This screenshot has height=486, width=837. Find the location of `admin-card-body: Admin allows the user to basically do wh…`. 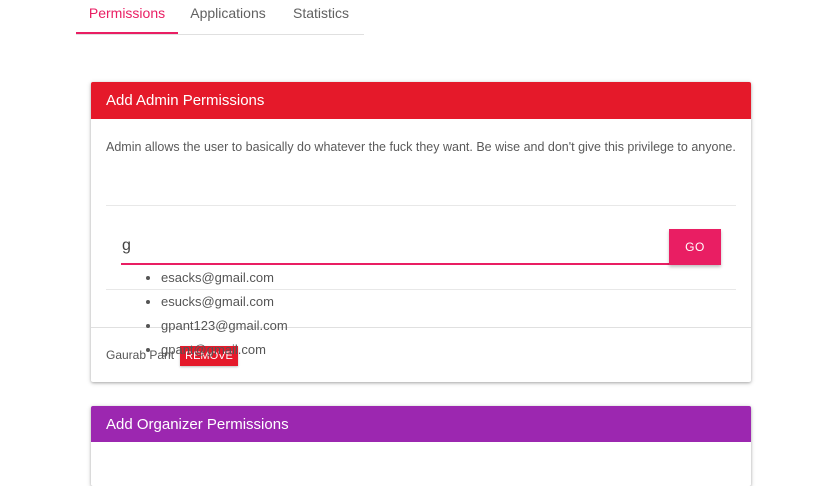

admin-card-body: Admin allows the user to basically do wh… is located at coordinates (421, 147).